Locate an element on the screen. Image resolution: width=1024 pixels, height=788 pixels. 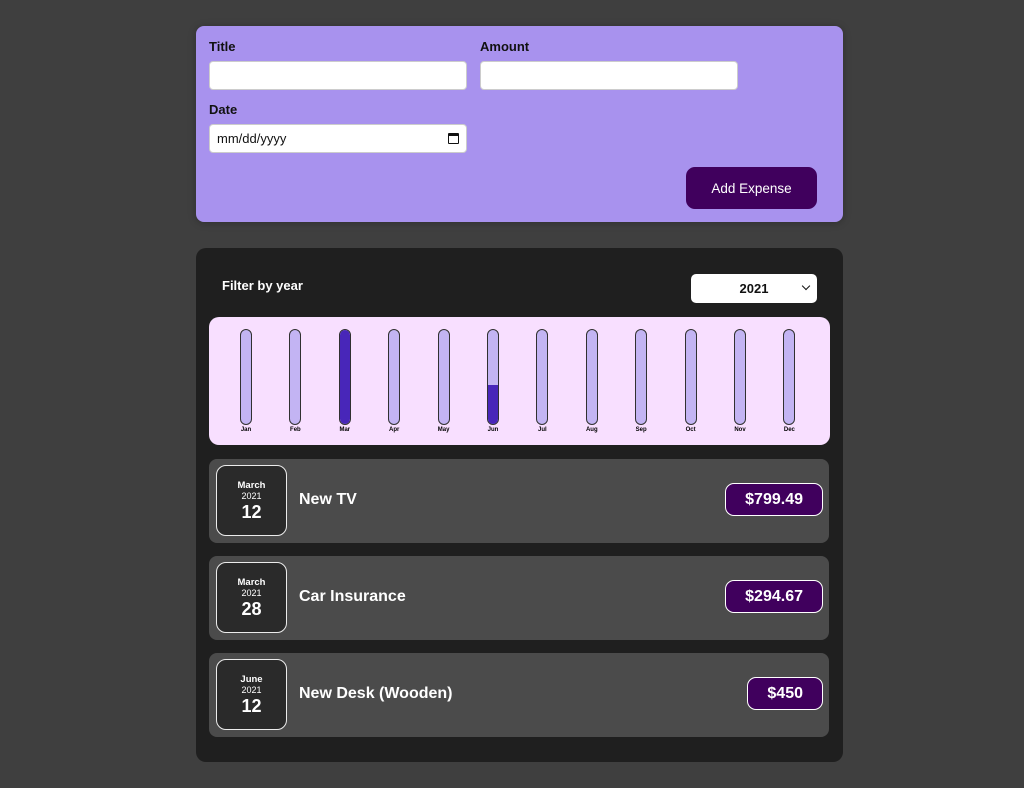
amount-label: Amount is located at coordinates (505, 46).